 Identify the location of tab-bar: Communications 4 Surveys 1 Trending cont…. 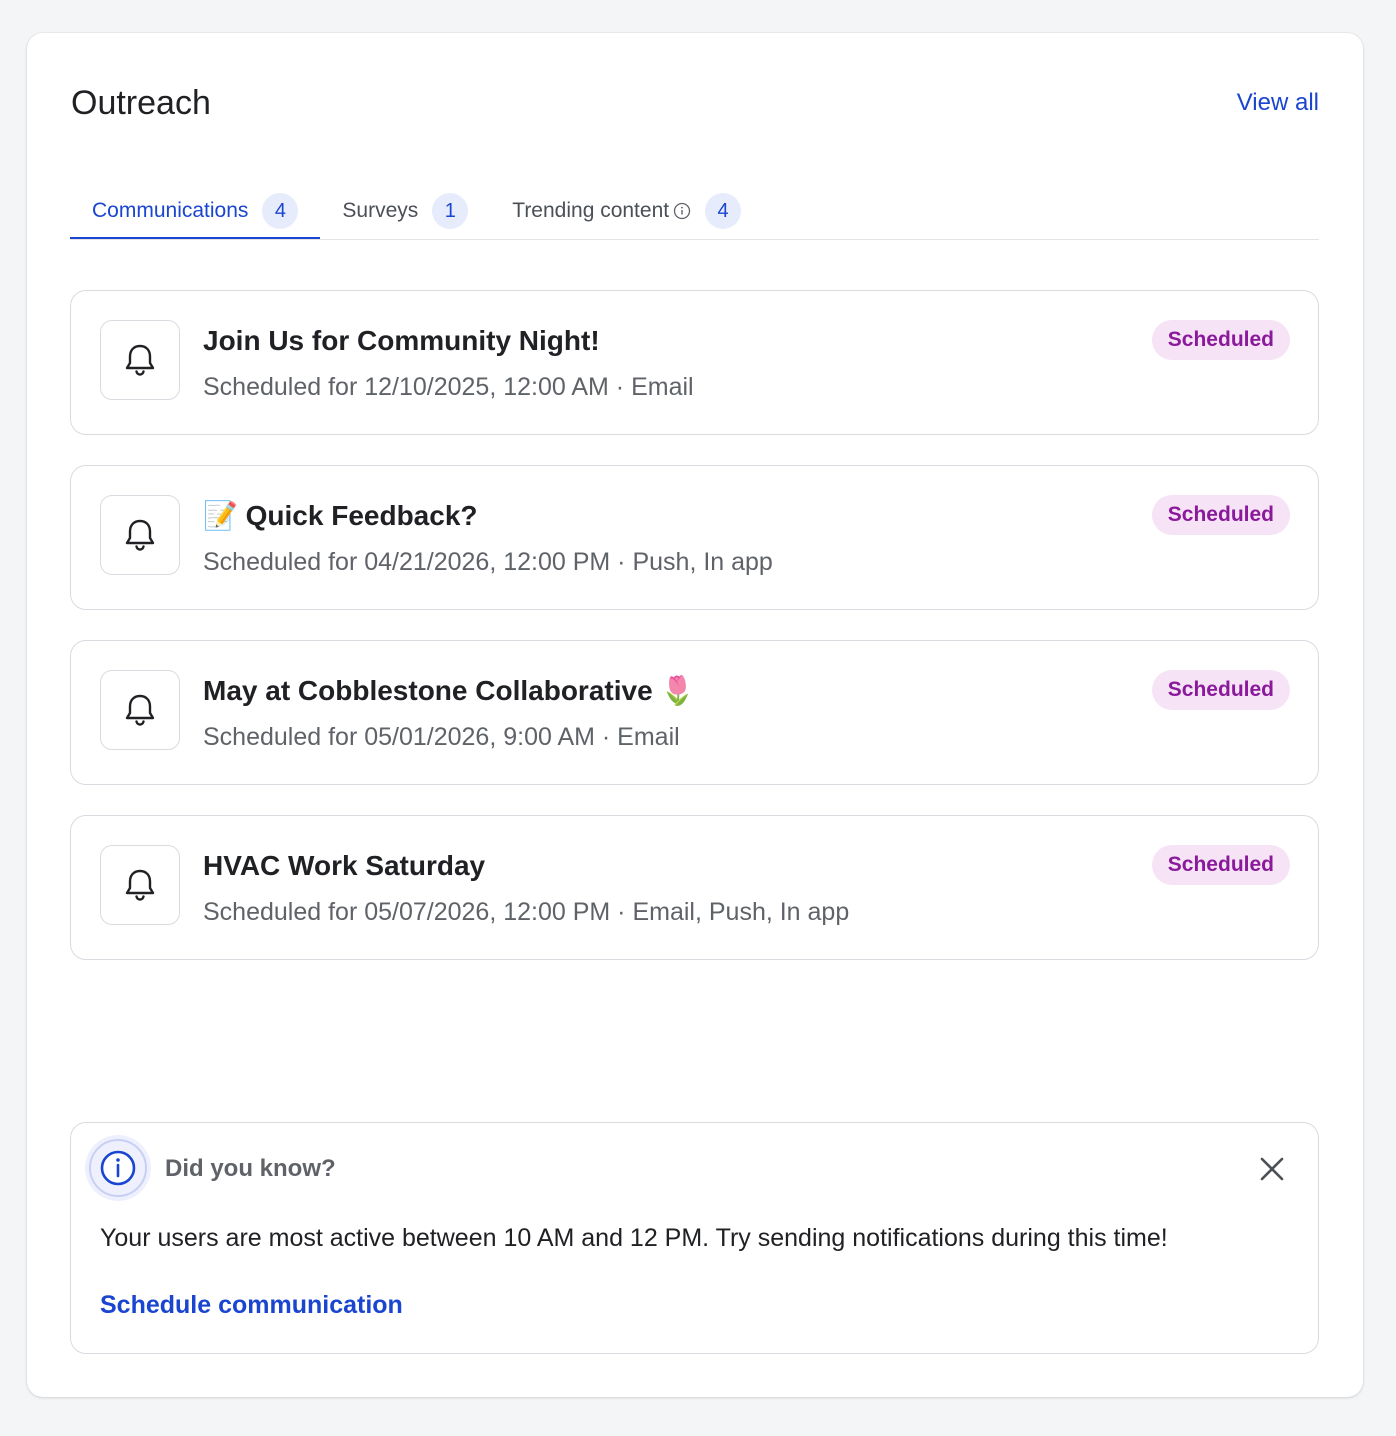
(694, 212).